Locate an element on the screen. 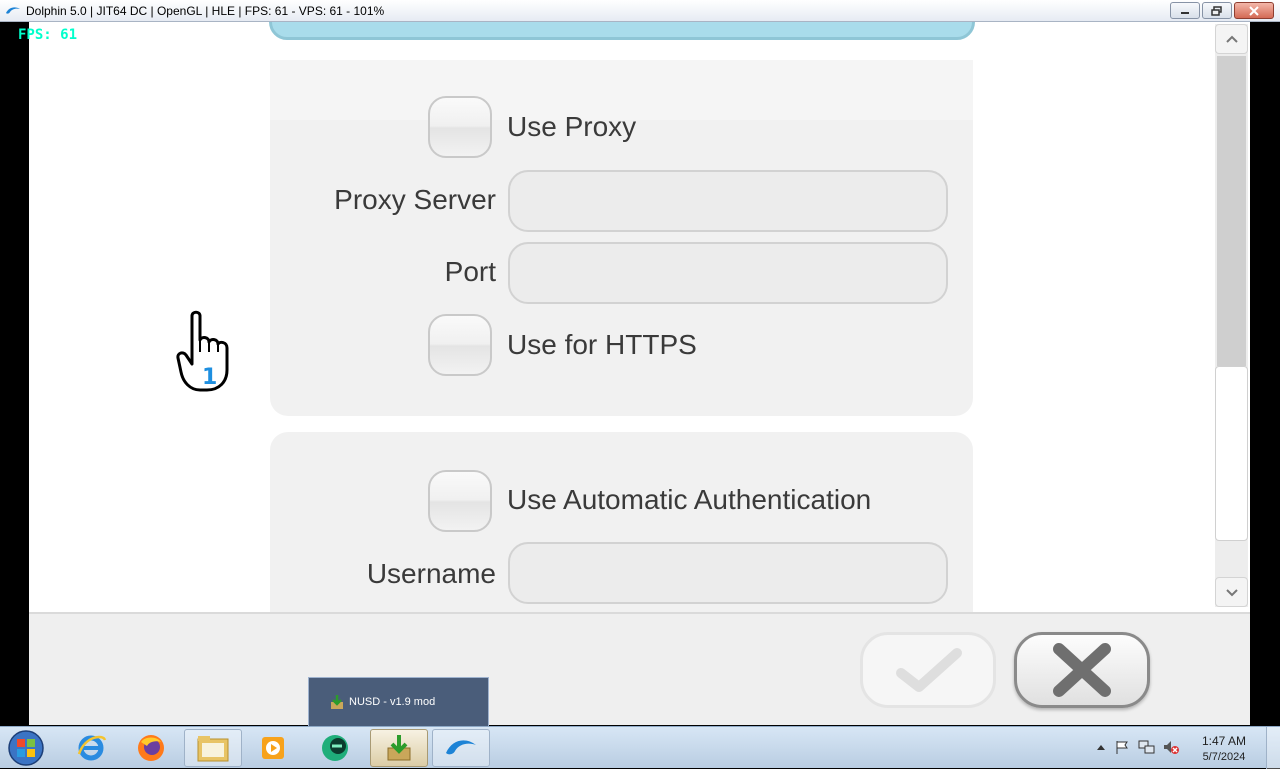 This screenshot has height=769, width=1280. green-circle-icon is located at coordinates (335, 748).